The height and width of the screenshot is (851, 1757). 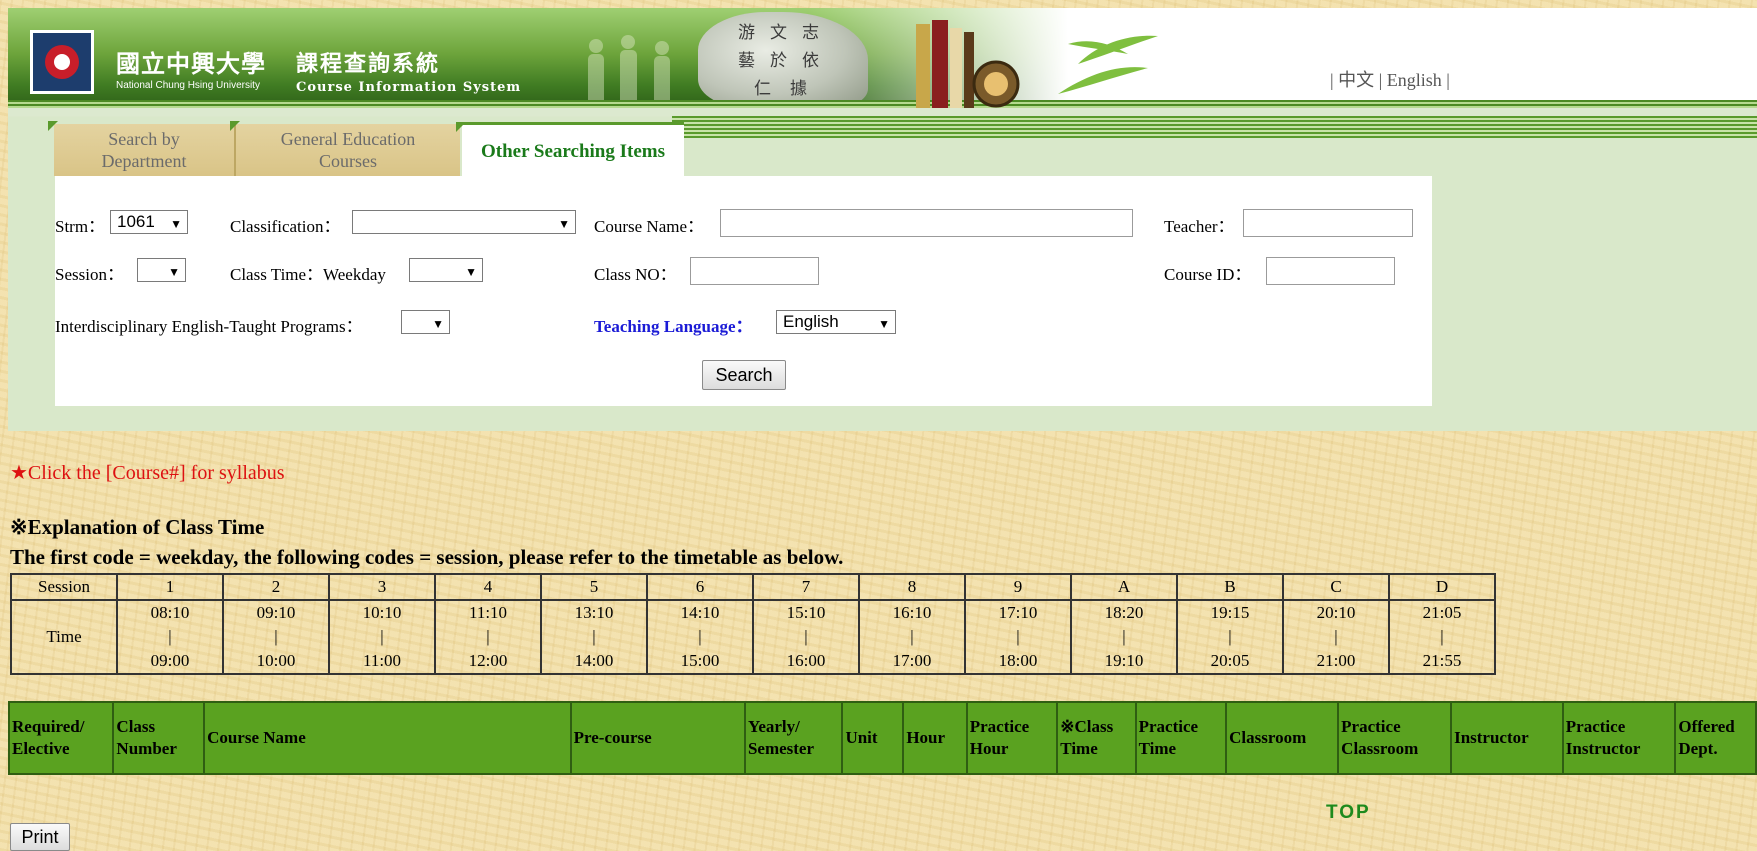 I want to click on session-code-cell: 8, so click(x=912, y=587).